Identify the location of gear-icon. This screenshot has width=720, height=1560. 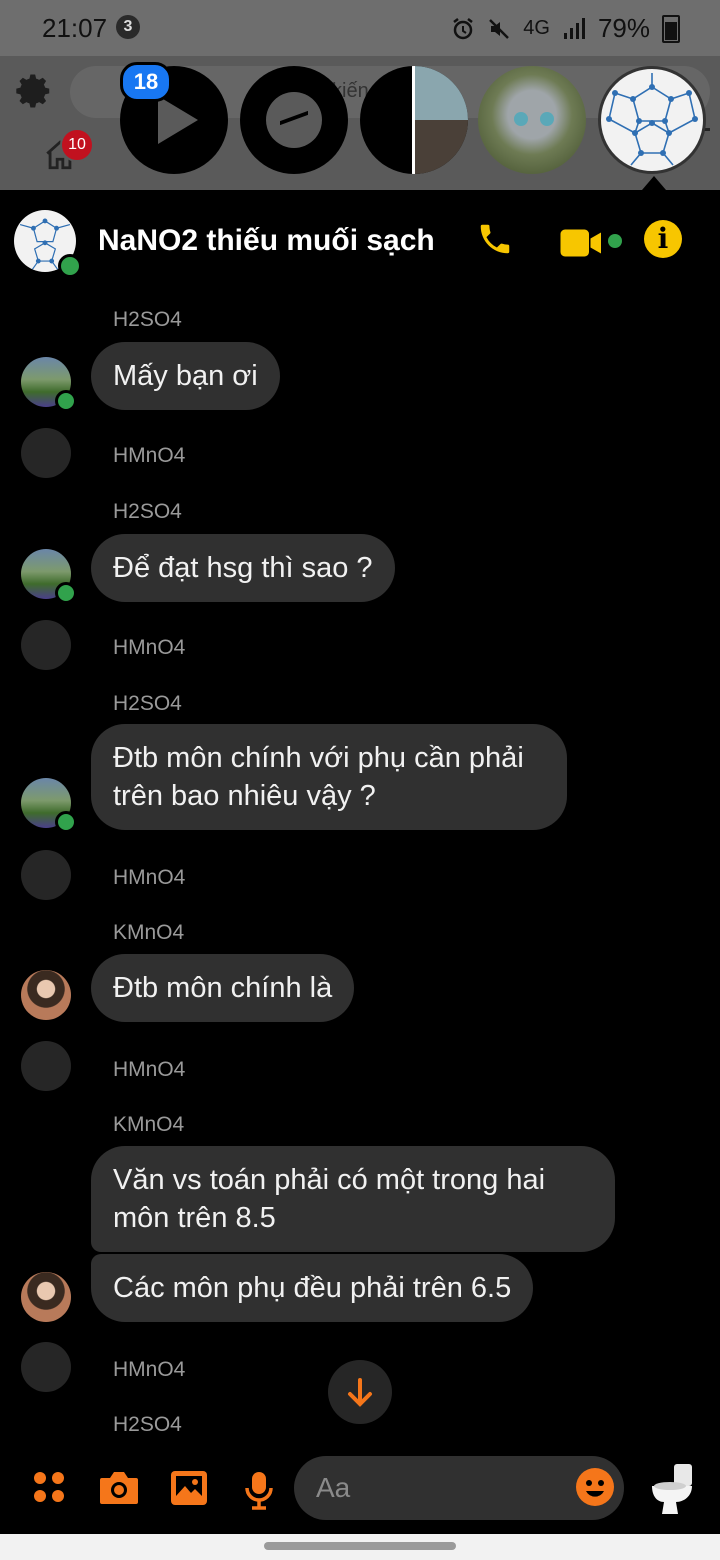
(35, 91).